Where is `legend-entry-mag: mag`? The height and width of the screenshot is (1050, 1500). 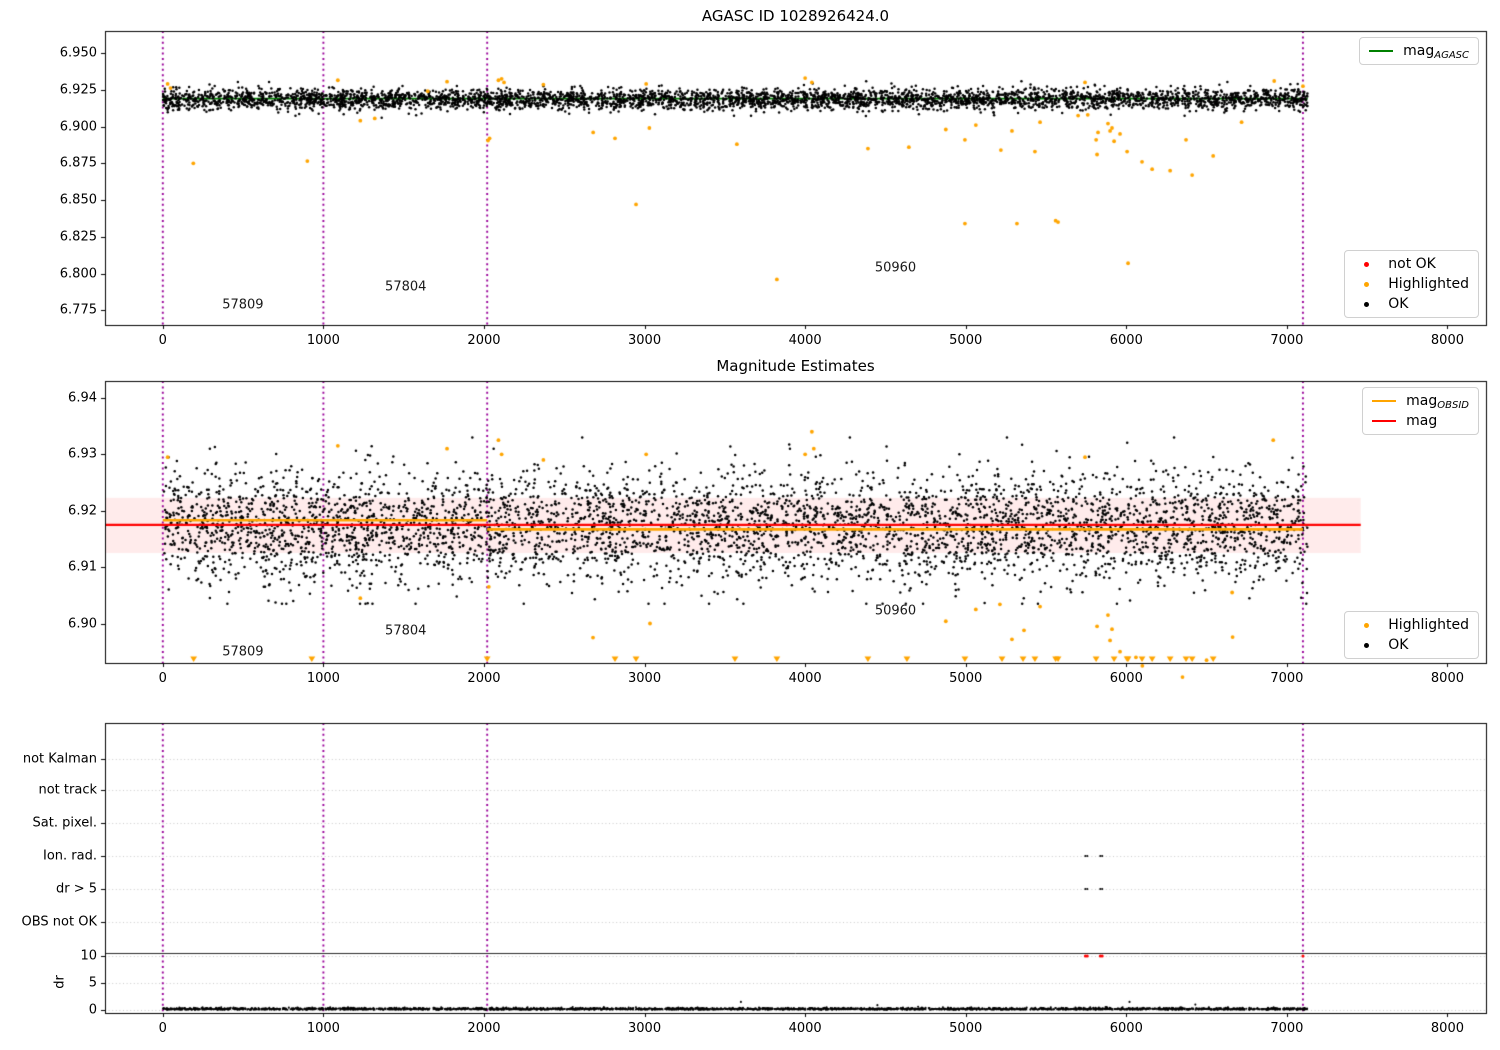 legend-entry-mag: mag is located at coordinates (1420, 421).